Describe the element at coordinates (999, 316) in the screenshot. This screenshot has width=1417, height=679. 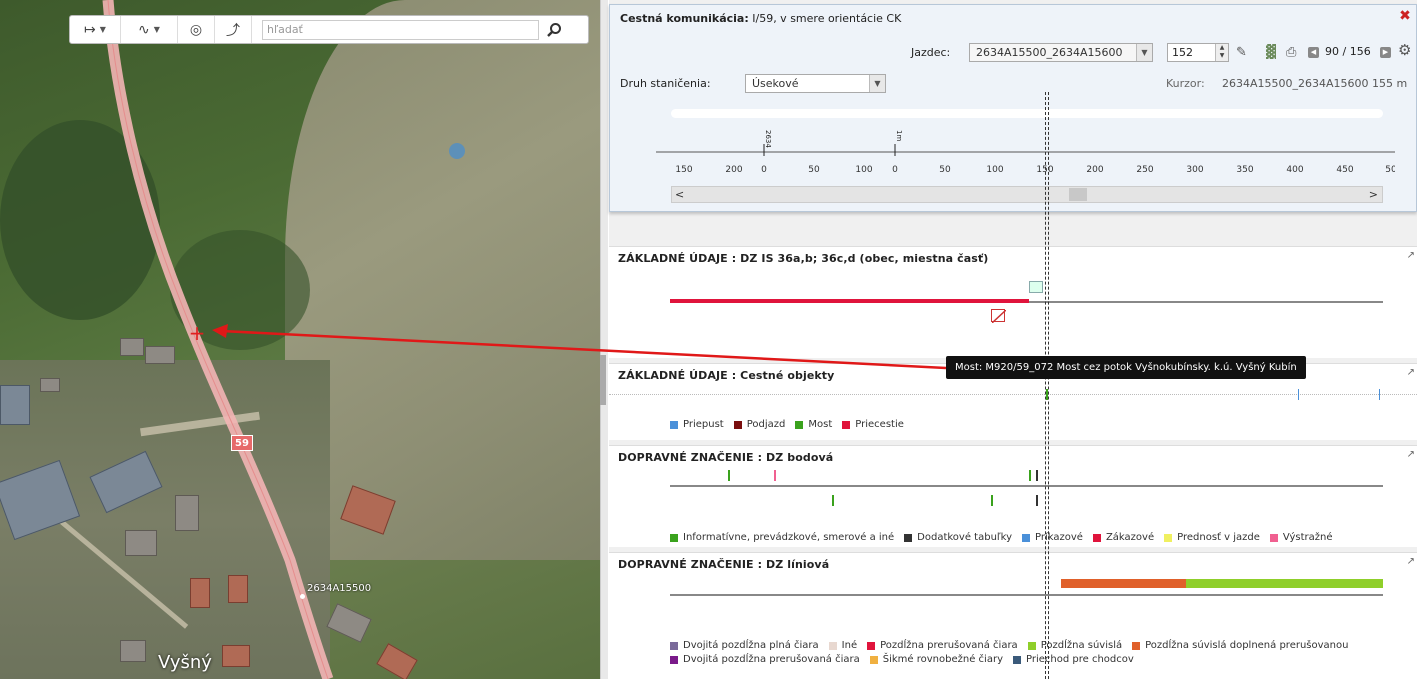
I see `sign-end-icon` at that location.